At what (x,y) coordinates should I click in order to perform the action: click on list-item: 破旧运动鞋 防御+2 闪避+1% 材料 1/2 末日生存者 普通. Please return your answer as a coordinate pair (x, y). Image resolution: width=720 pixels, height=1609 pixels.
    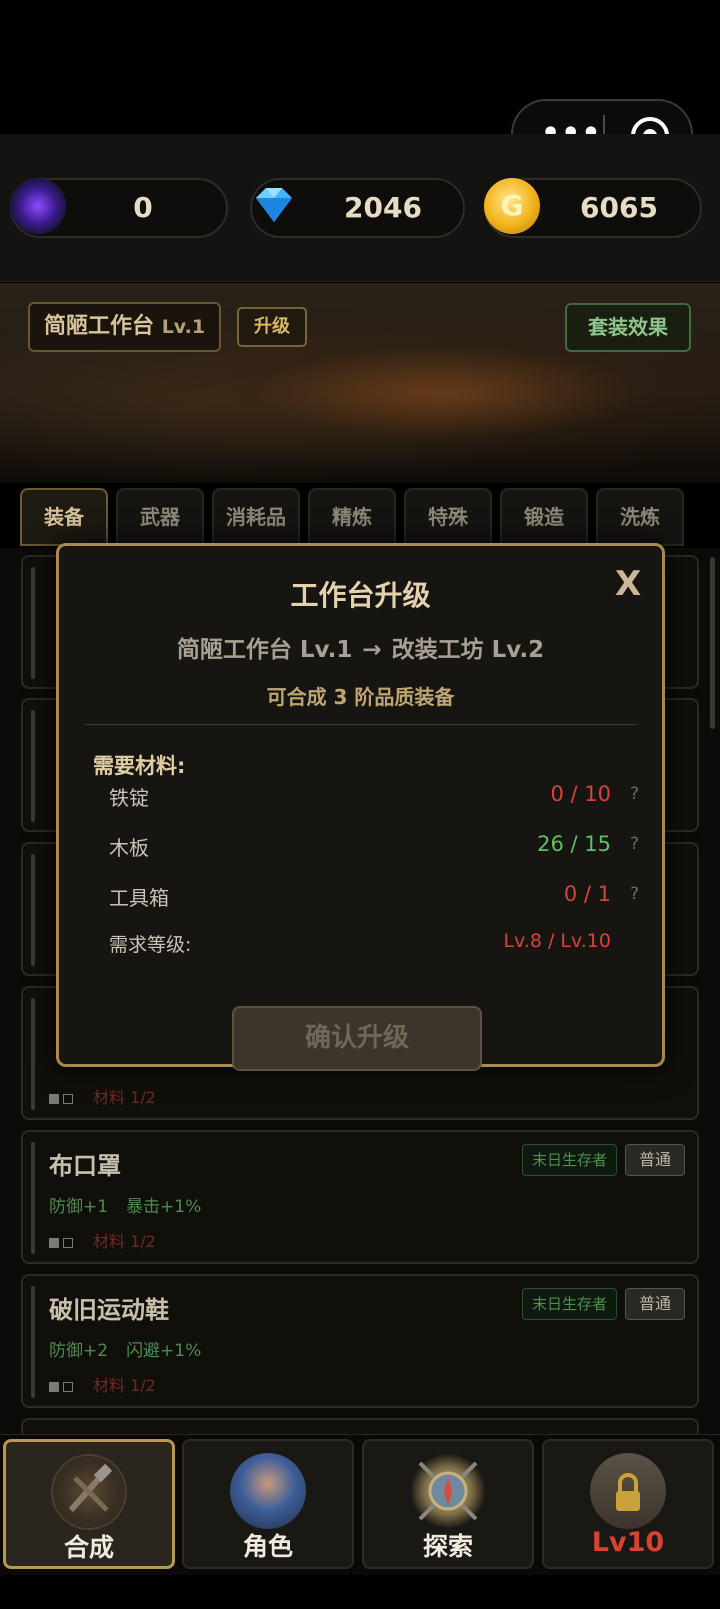
    Looking at the image, I should click on (360, 1341).